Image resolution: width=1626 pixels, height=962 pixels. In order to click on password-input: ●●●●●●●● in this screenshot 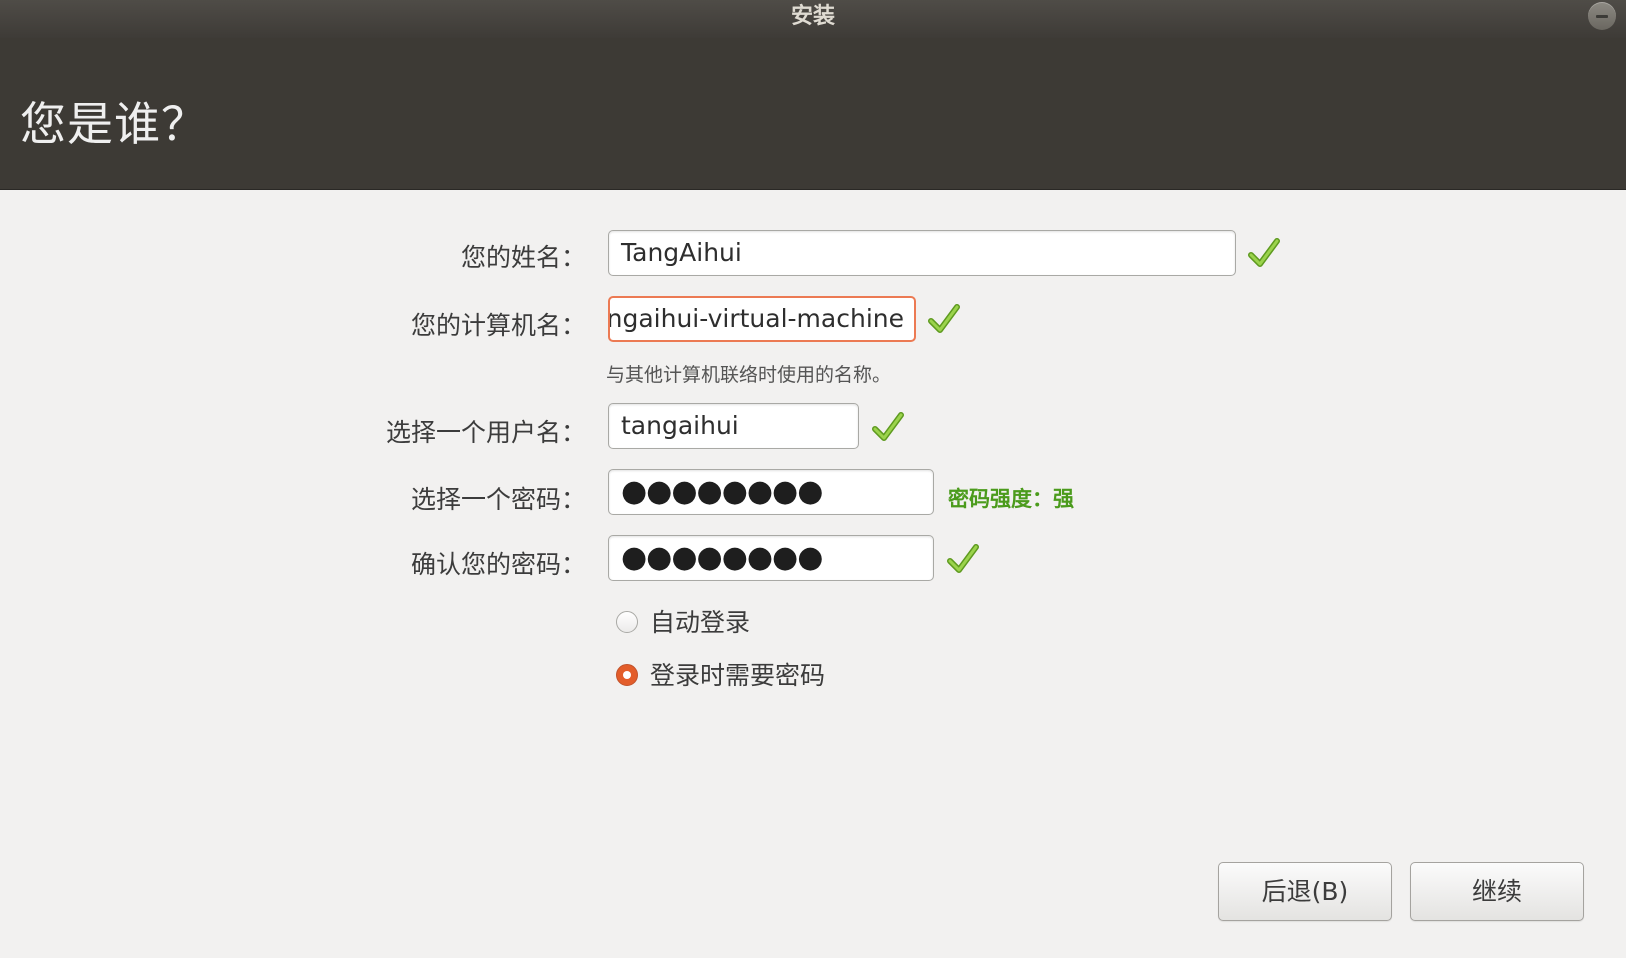, I will do `click(771, 492)`.